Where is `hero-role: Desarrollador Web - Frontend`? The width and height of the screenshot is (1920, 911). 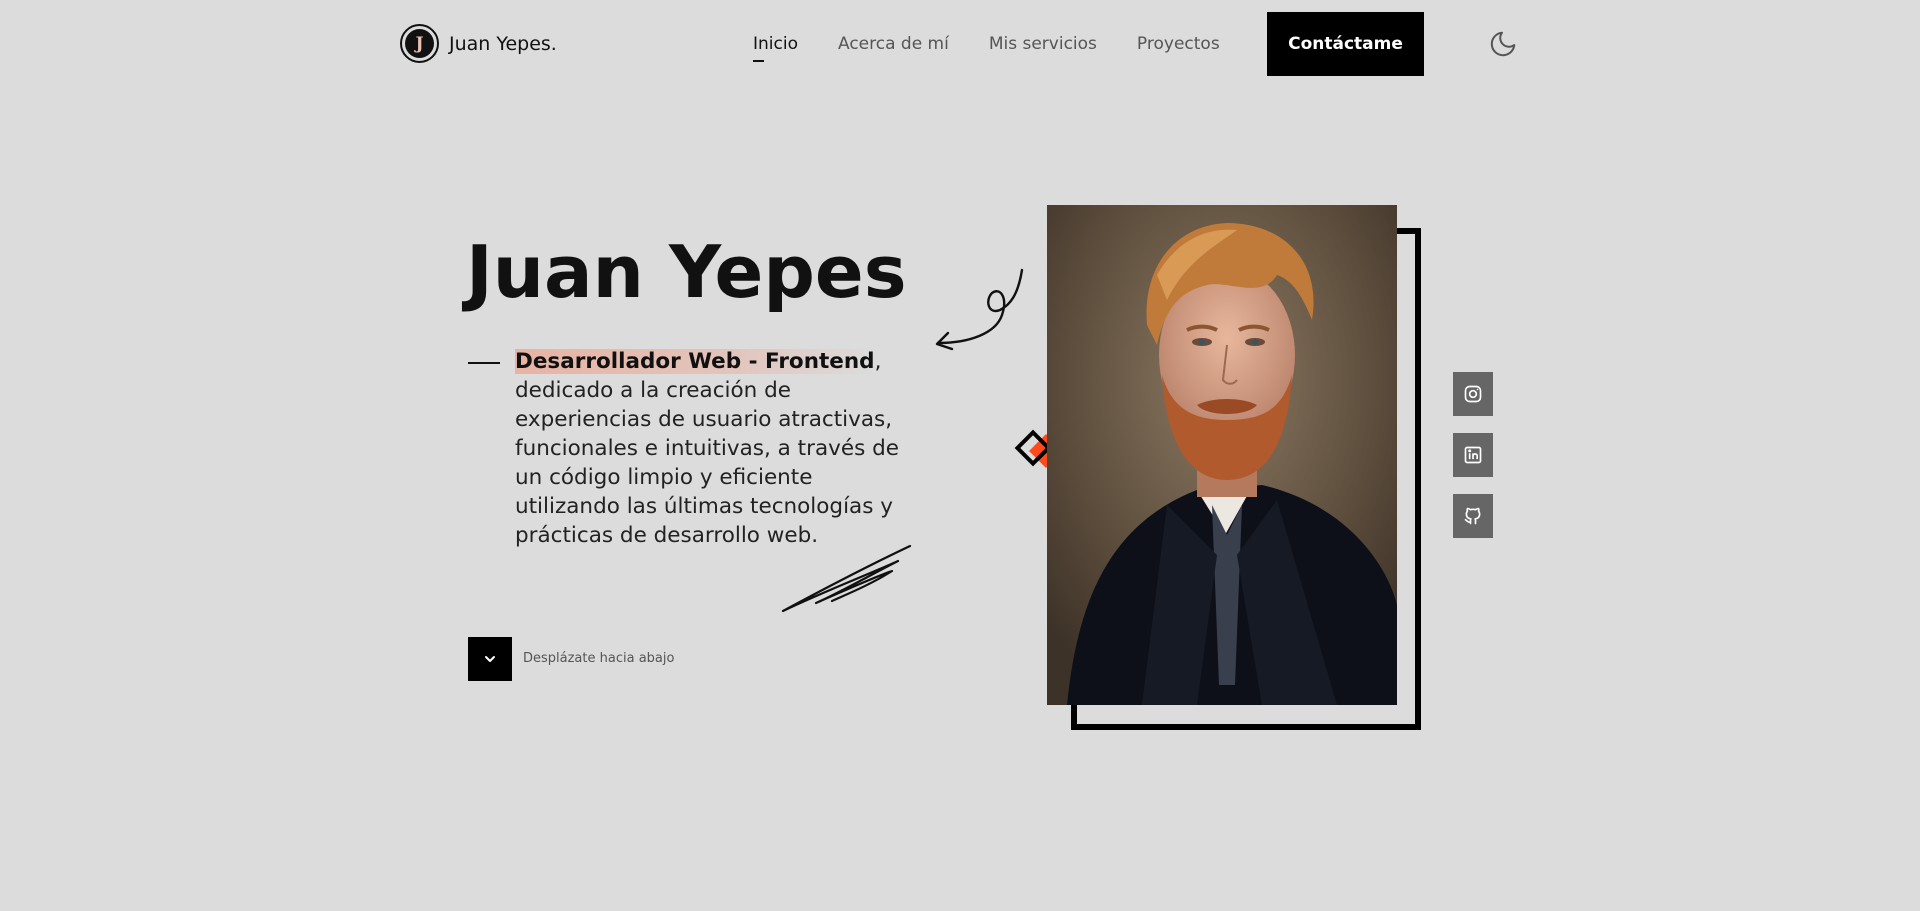
hero-role: Desarrollador Web - Frontend is located at coordinates (695, 361).